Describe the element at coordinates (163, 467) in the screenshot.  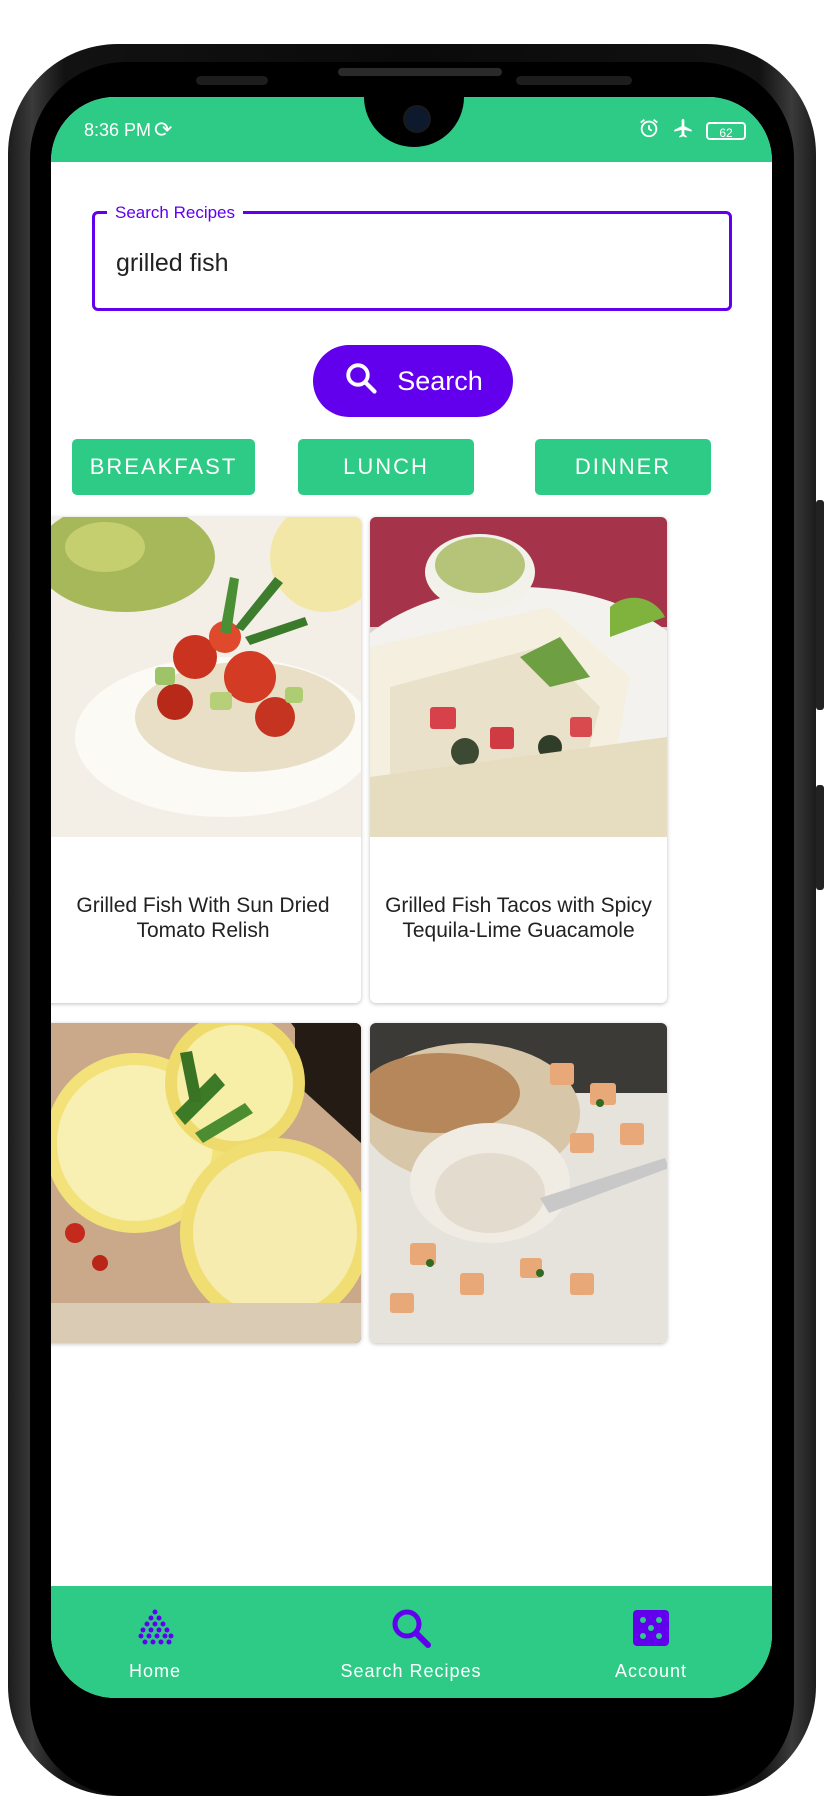
I see `breakfast-button: BREAKFAST` at that location.